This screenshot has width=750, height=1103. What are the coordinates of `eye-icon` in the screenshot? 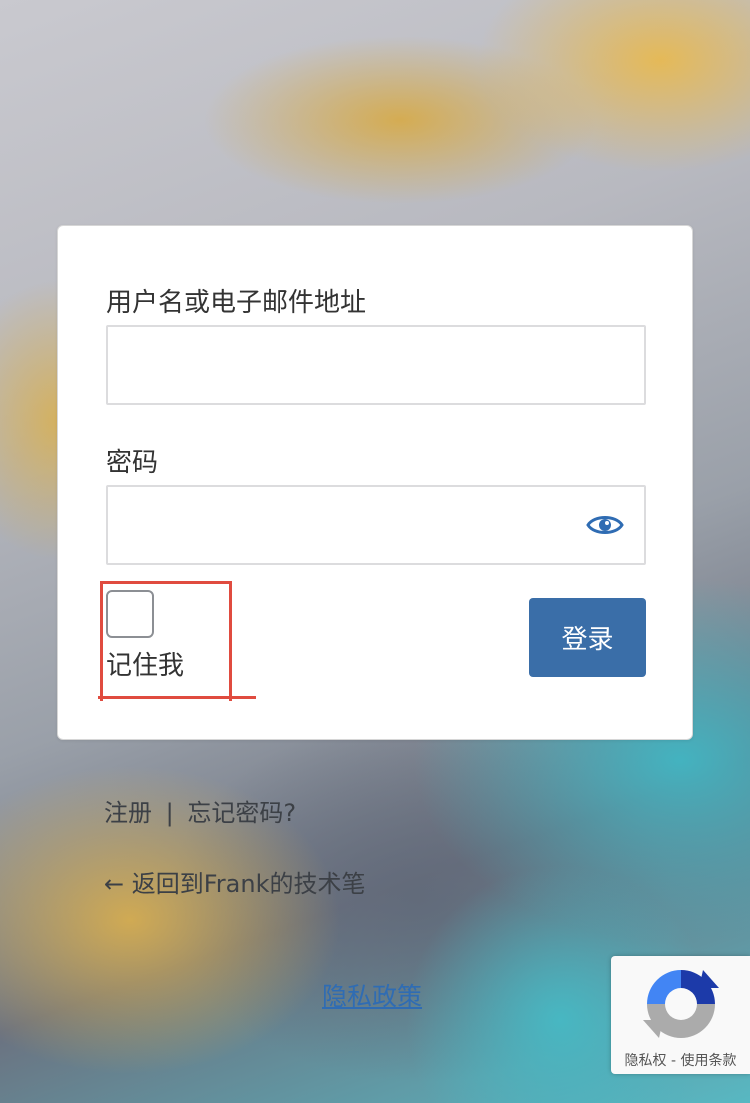 It's located at (605, 525).